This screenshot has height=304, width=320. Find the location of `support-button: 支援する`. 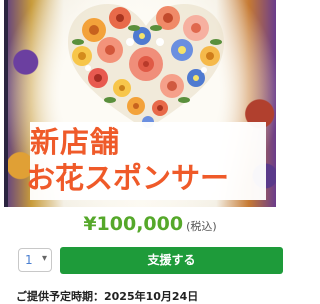

support-button: 支援する is located at coordinates (171, 260).